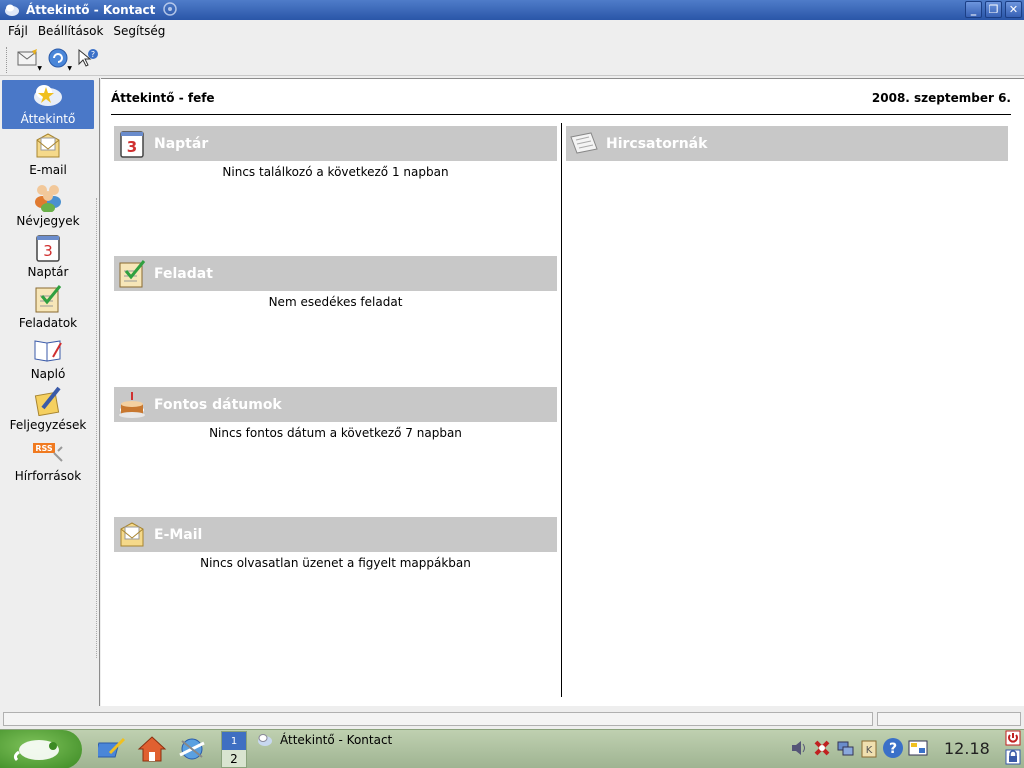  I want to click on desktop-pager: 1 2, so click(234, 749).